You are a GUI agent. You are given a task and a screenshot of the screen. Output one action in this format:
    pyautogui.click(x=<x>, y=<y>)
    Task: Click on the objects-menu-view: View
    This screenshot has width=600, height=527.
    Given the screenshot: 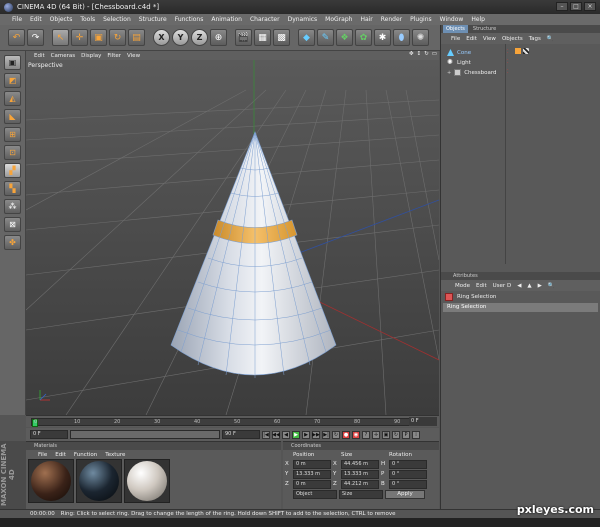 What is the action you would take?
    pyautogui.click(x=489, y=39)
    